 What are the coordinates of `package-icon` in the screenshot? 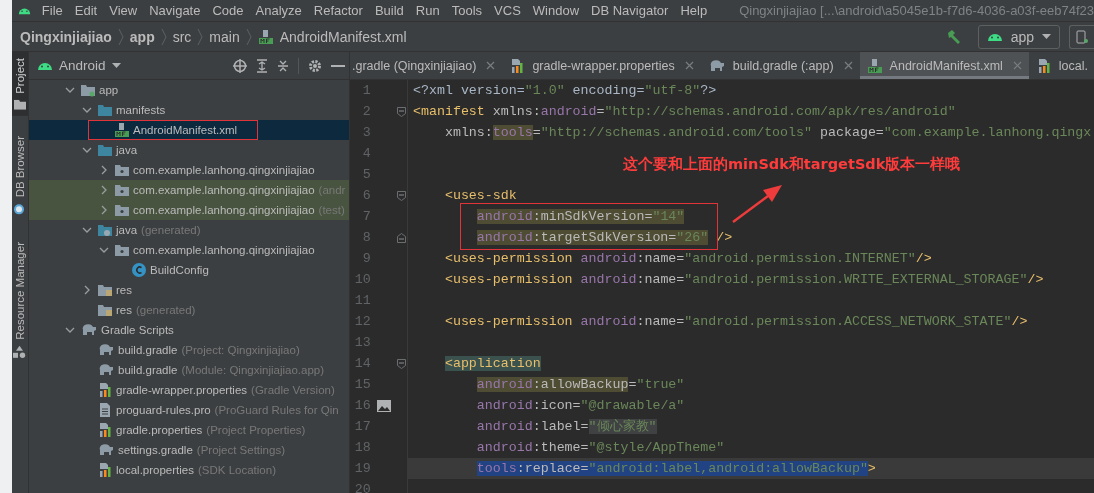 It's located at (122, 250).